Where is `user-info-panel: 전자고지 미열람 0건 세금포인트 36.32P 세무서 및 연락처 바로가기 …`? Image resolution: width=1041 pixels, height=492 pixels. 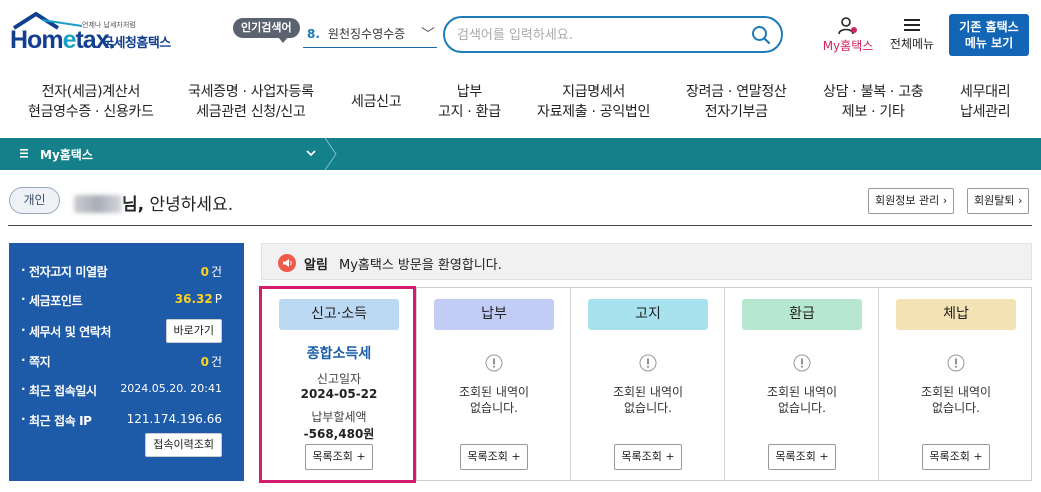 user-info-panel: 전자고지 미열람 0건 세금포인트 36.32P 세무서 및 연락처 바로가기 … is located at coordinates (126, 362).